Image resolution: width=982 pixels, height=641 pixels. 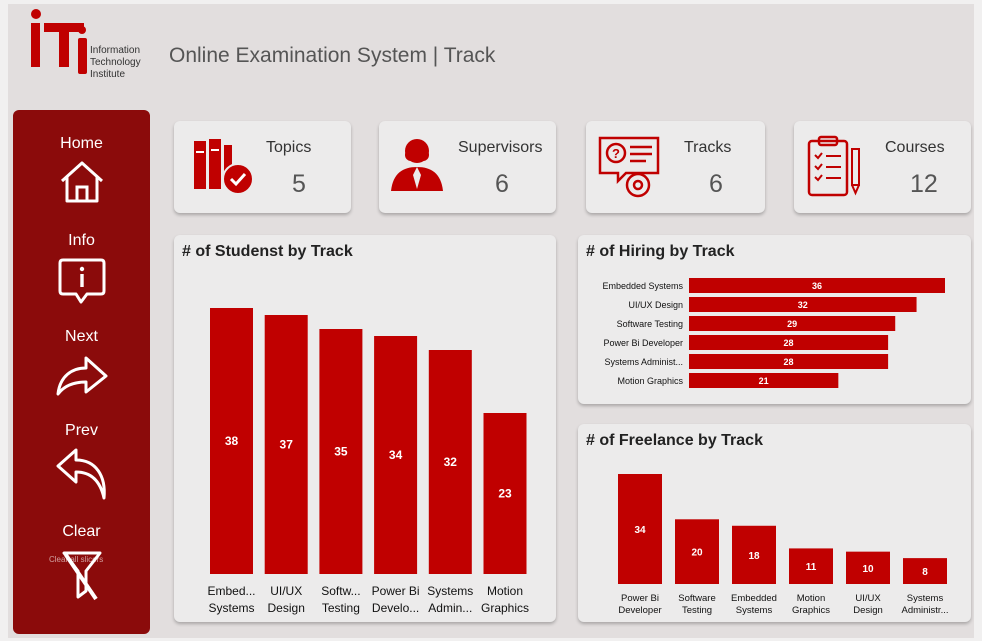 I want to click on bar-value-label: 38, so click(x=232, y=441).